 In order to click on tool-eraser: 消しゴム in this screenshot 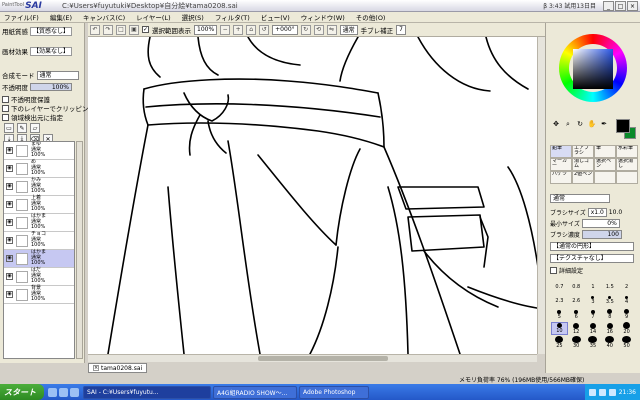, I will do `click(583, 164)`.